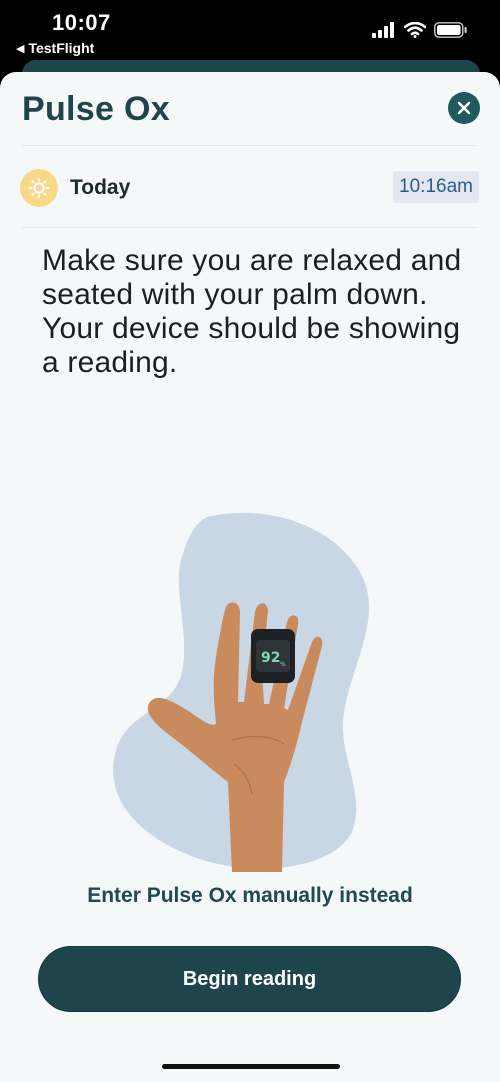 Image resolution: width=500 pixels, height=1082 pixels. Describe the element at coordinates (250, 32) in the screenshot. I see `status-bar: 10:07 ◀ TestFlight` at that location.